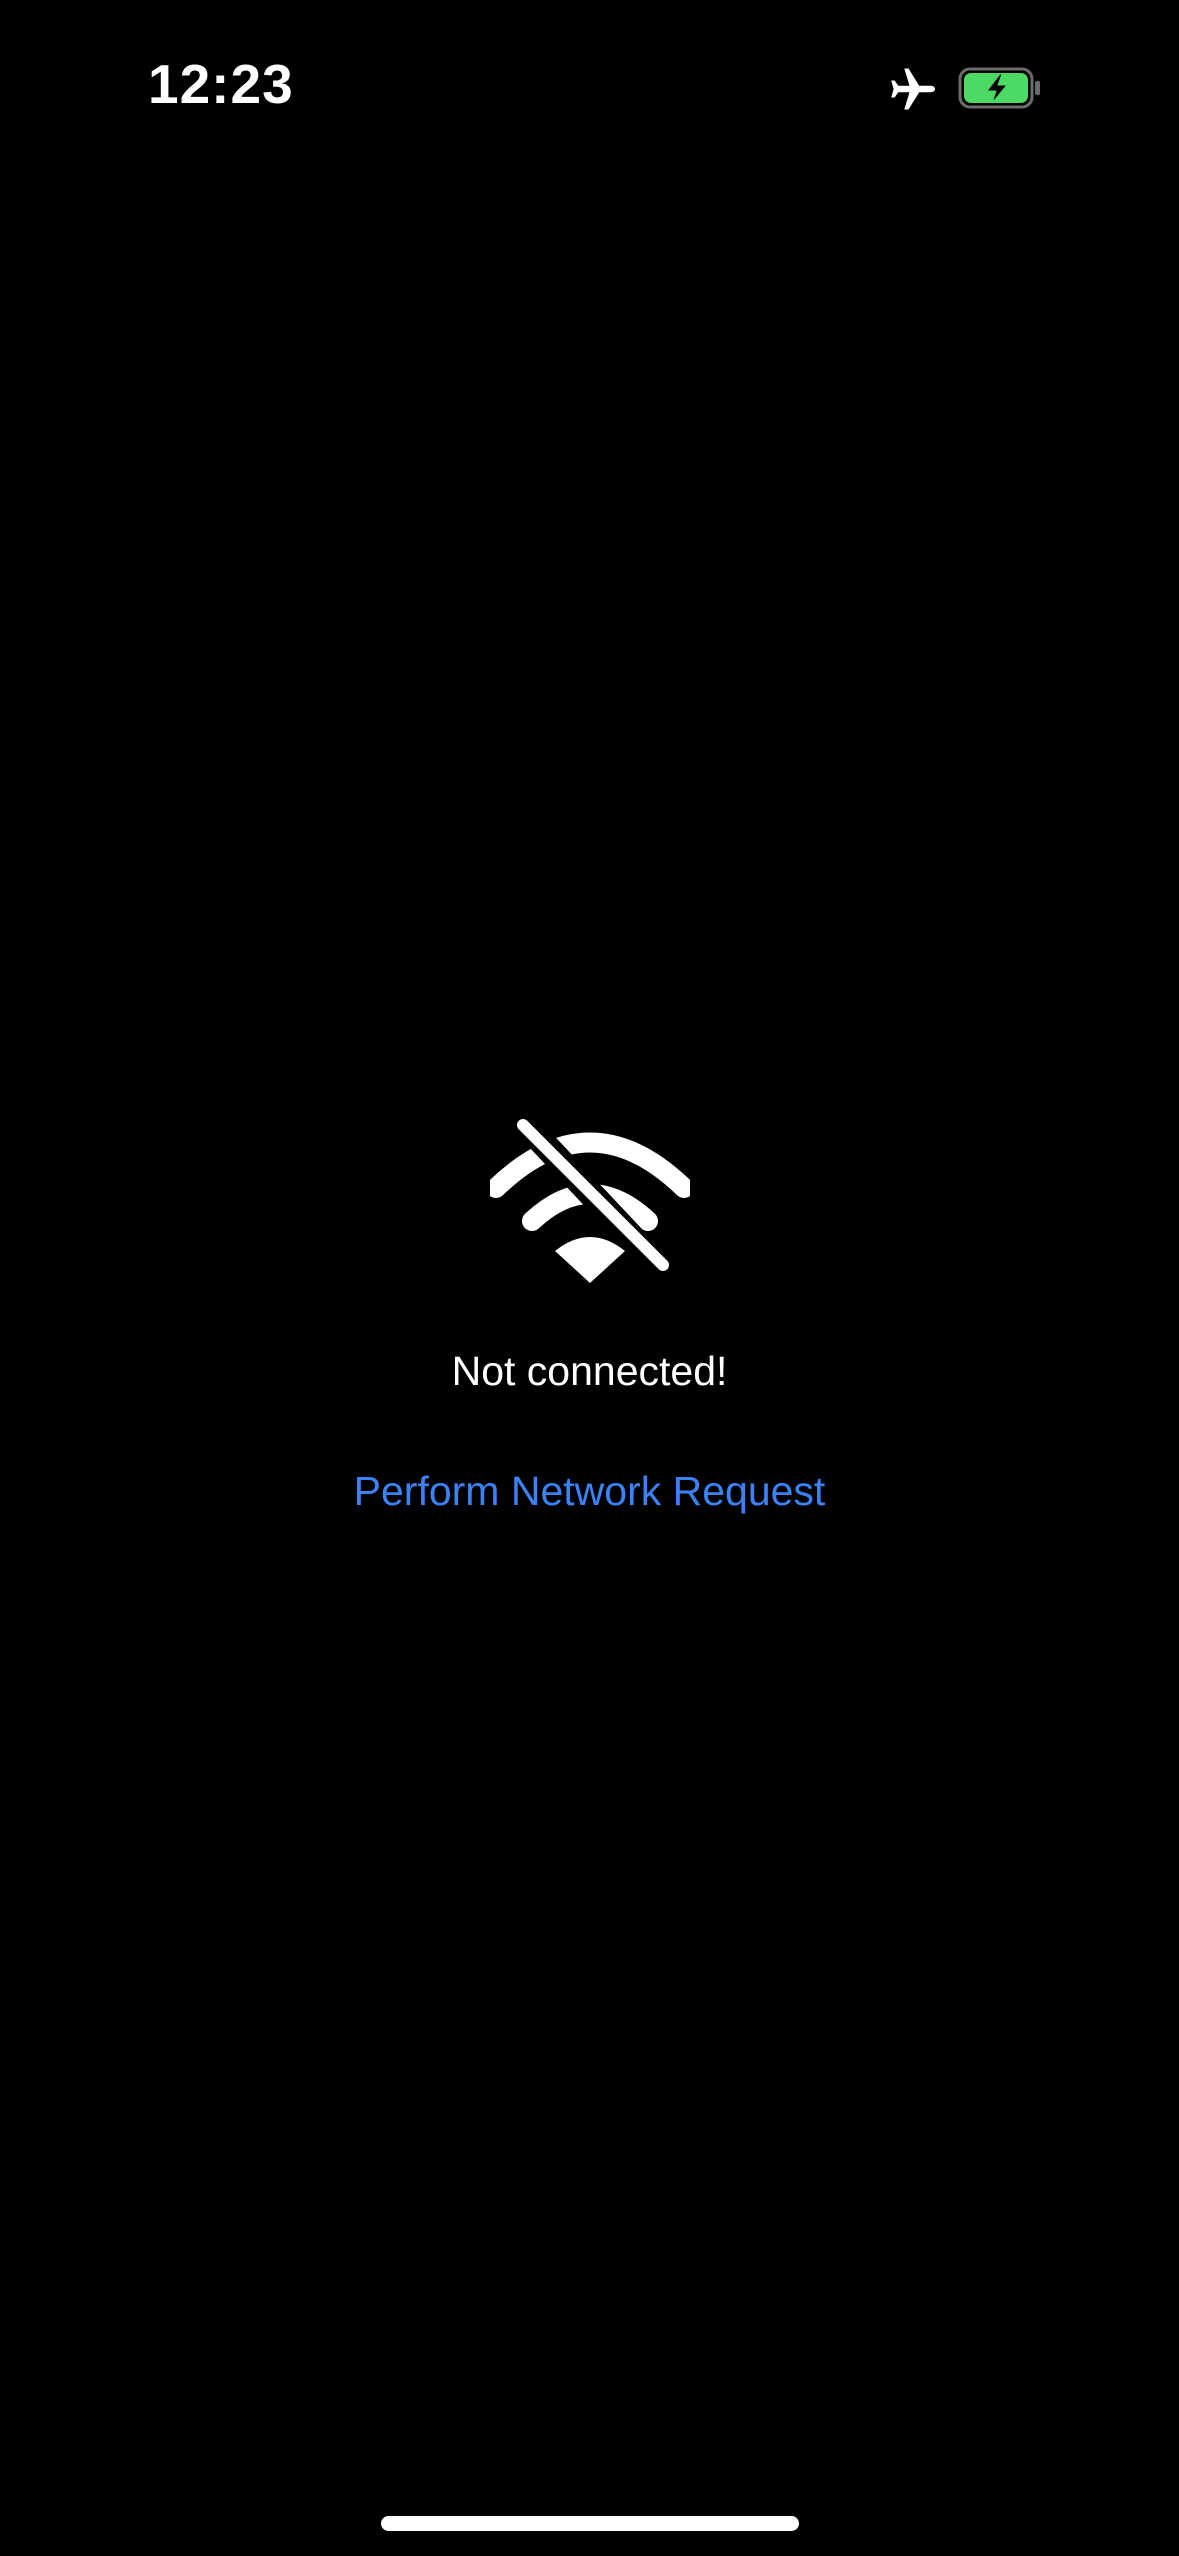 Image resolution: width=1179 pixels, height=2556 pixels. Describe the element at coordinates (589, 85) in the screenshot. I see `status-bar: 12:23` at that location.